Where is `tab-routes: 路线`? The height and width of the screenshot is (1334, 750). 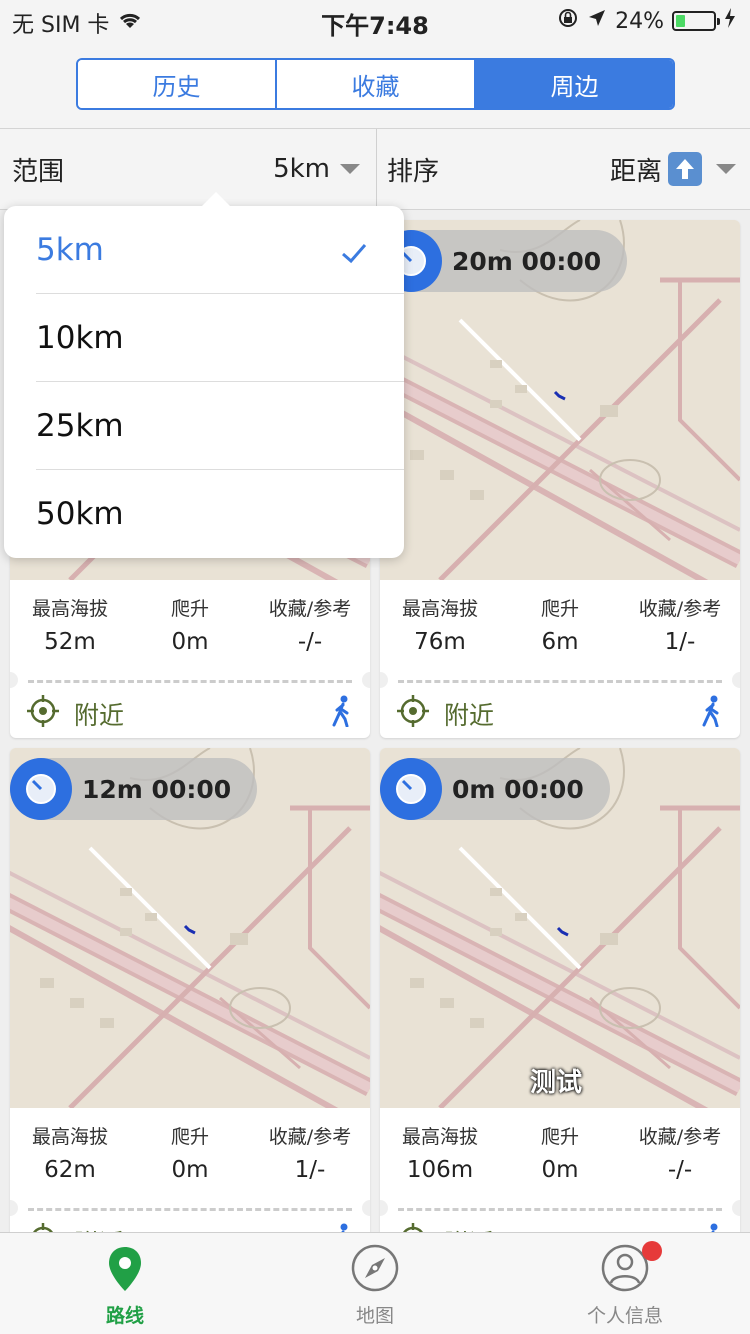
tab-routes: 路线 is located at coordinates (125, 1283).